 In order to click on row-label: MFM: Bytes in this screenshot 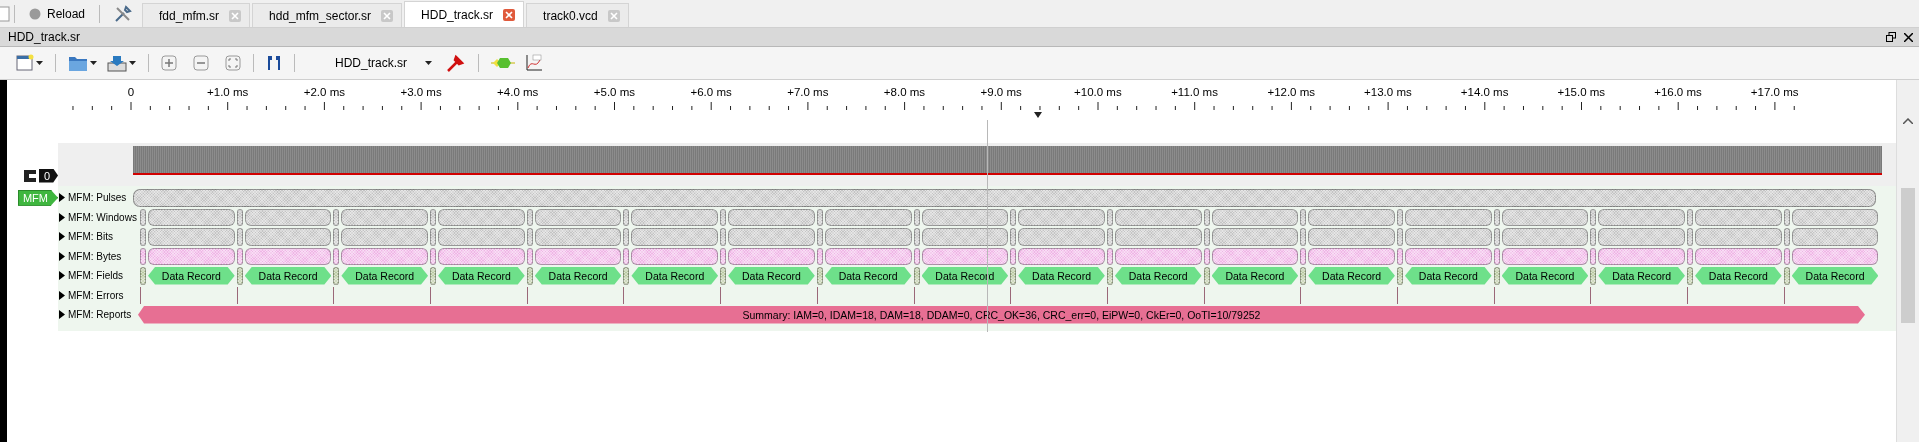, I will do `click(95, 256)`.